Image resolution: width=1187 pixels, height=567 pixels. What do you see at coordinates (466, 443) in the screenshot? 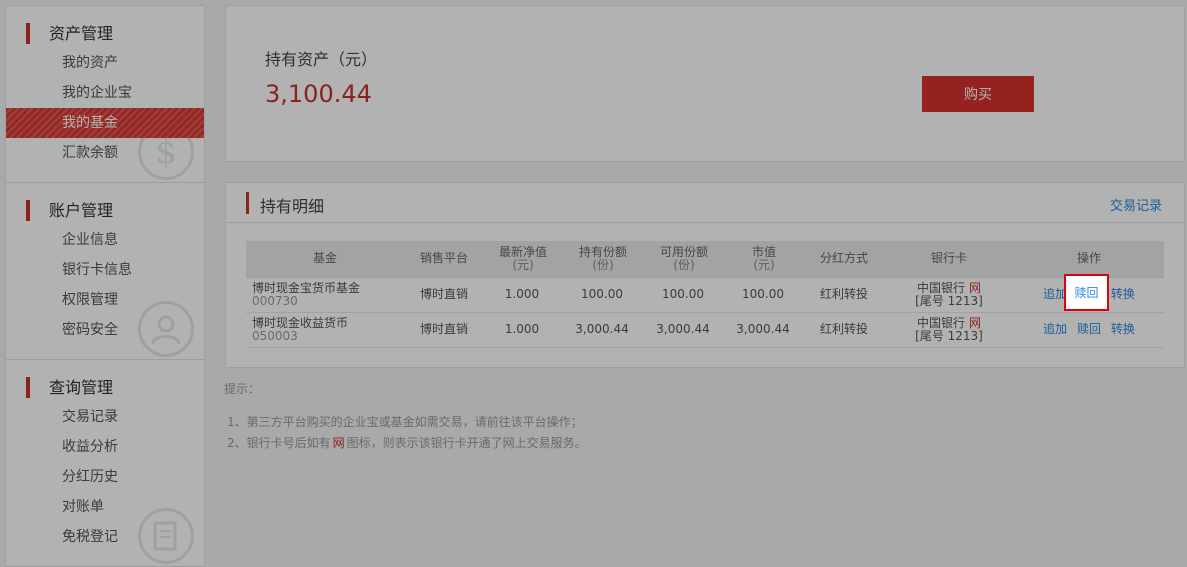
I see `tip-line-2-post: 图标，则表示该银行卡开通了网上交易服务。` at bounding box center [466, 443].